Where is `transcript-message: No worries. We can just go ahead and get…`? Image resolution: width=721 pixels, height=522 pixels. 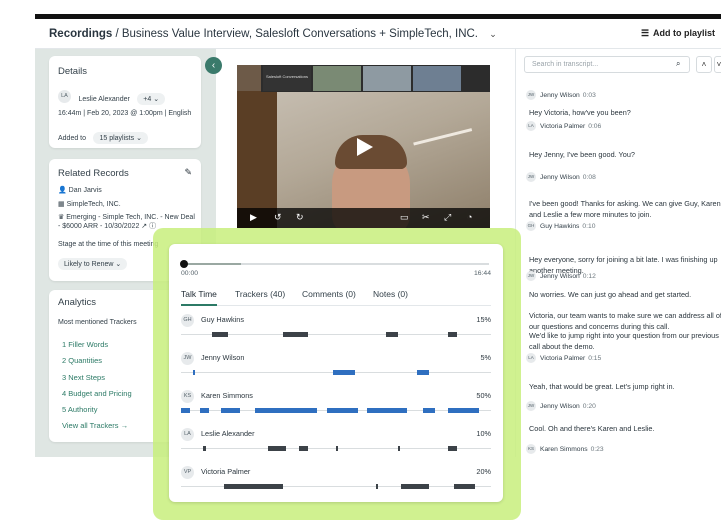
transcript-message: No worries. We can just go ahead and get… is located at coordinates (625, 295).